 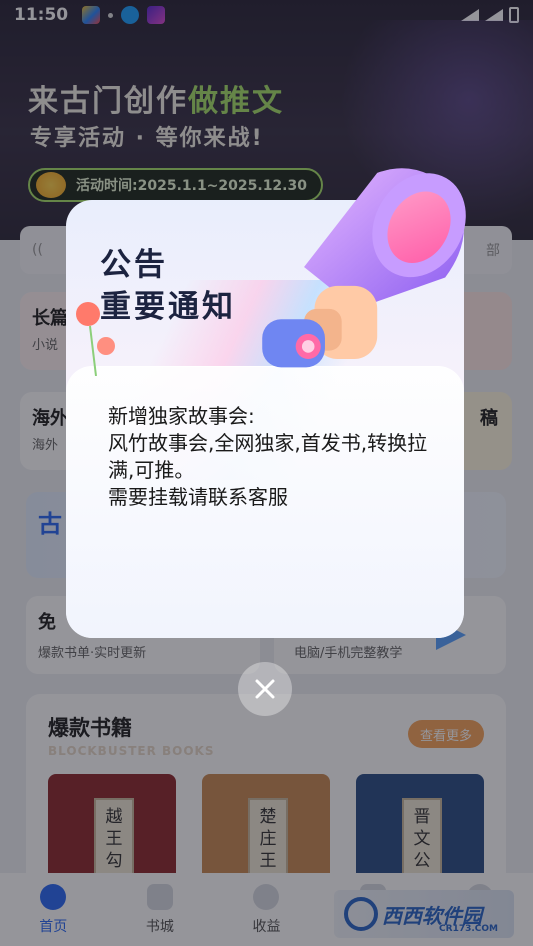 I want to click on message-line: 需要挂载请联系客服, so click(x=198, y=497).